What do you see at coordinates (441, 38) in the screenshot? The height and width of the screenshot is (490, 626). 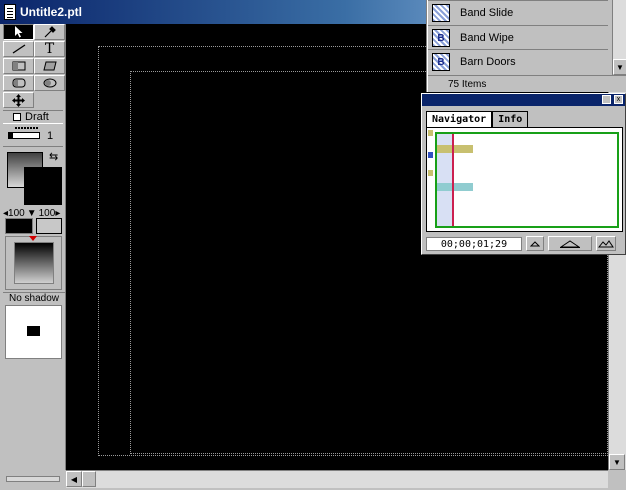 I see `band-wipe-icon: B` at bounding box center [441, 38].